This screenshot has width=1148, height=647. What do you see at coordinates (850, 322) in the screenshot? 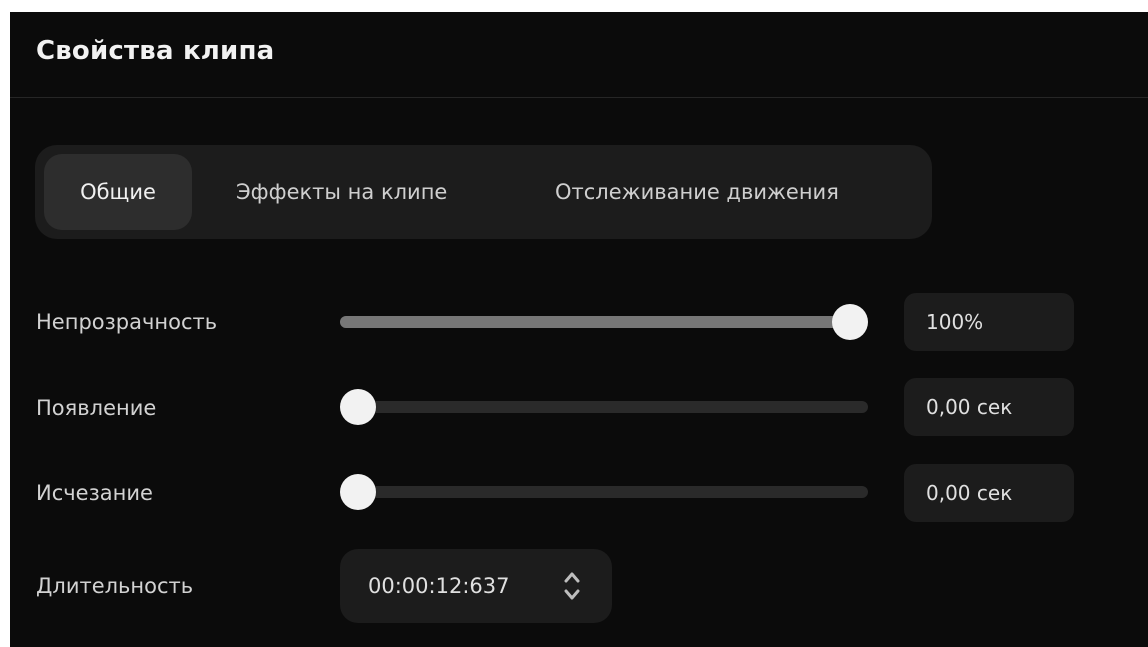
I see `opacity-slider-thumb` at bounding box center [850, 322].